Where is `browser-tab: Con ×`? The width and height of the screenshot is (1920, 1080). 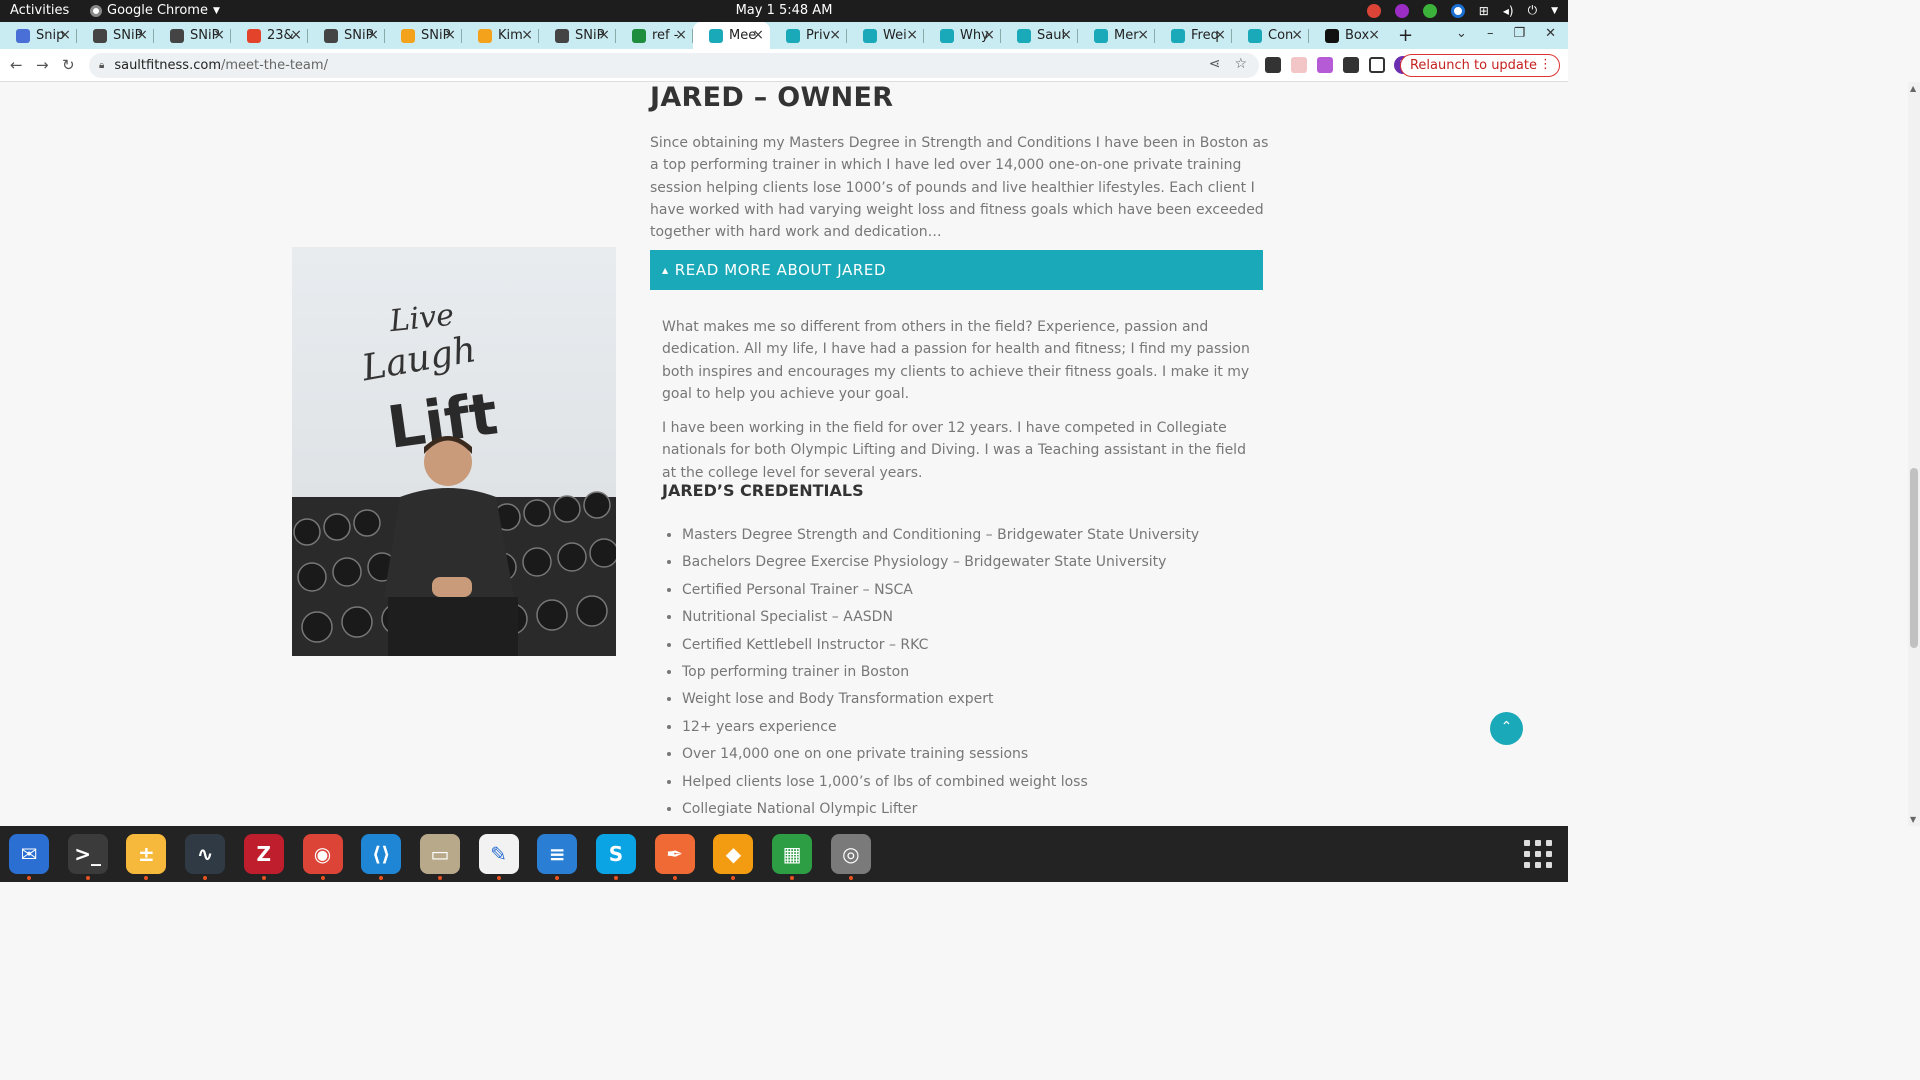 browser-tab: Con × is located at coordinates (1270, 35).